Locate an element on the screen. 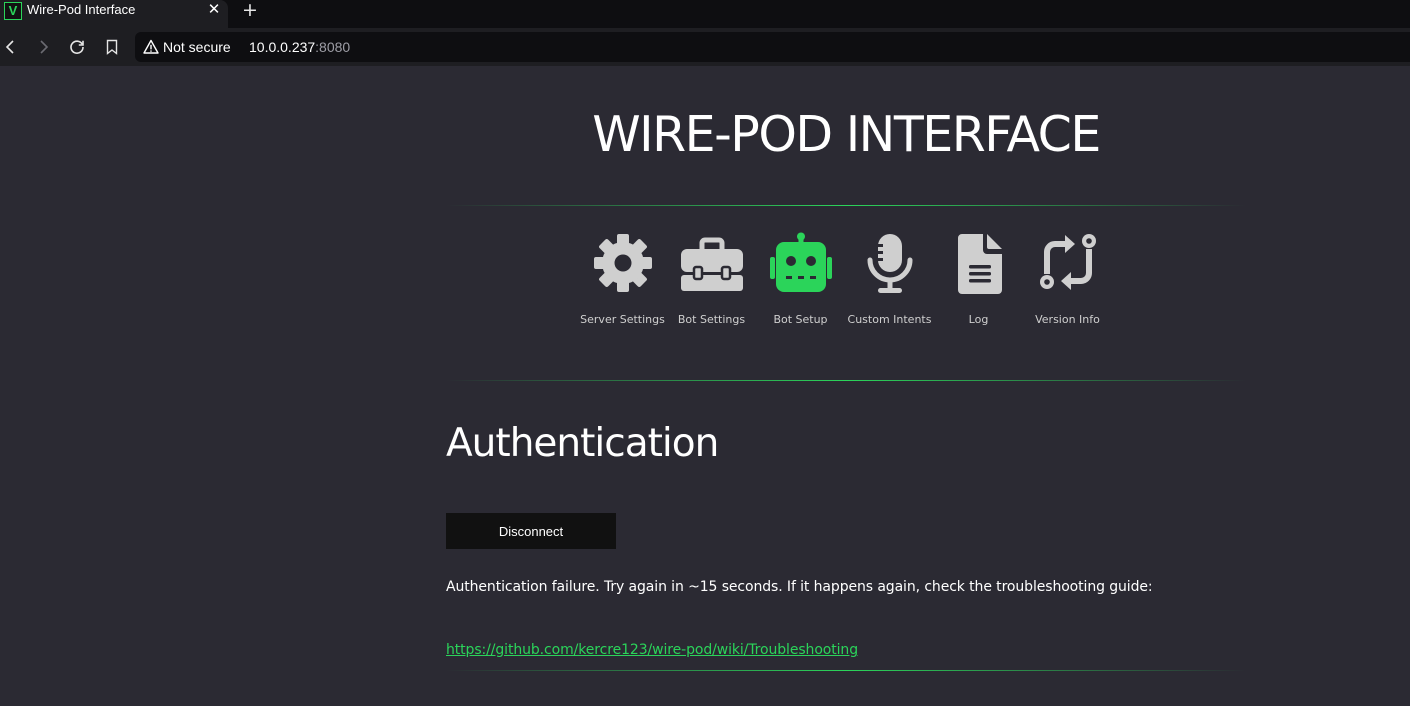 The image size is (1410, 706). nav-version-info: Version Info is located at coordinates (1067, 282).